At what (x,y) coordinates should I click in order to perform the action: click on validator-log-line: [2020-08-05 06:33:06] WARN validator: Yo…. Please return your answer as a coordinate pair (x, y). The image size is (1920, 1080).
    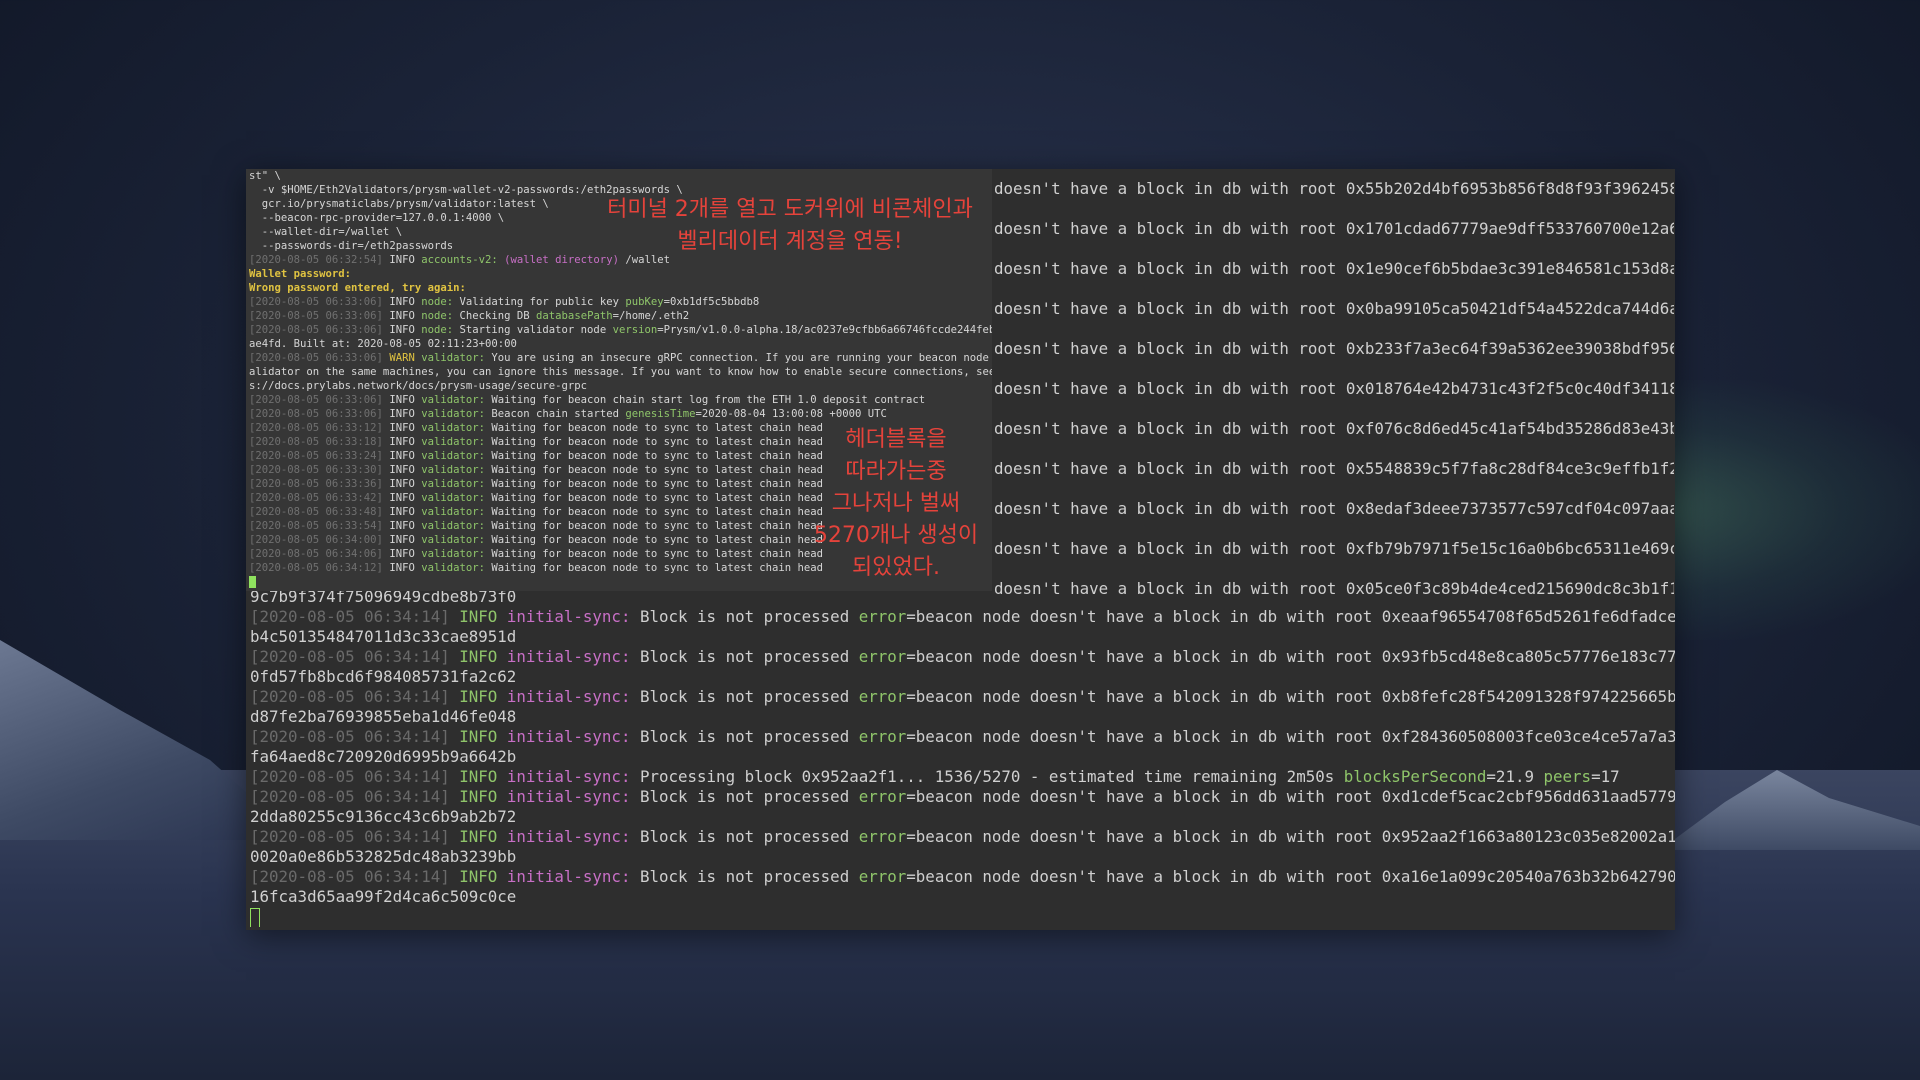
    Looking at the image, I should click on (619, 358).